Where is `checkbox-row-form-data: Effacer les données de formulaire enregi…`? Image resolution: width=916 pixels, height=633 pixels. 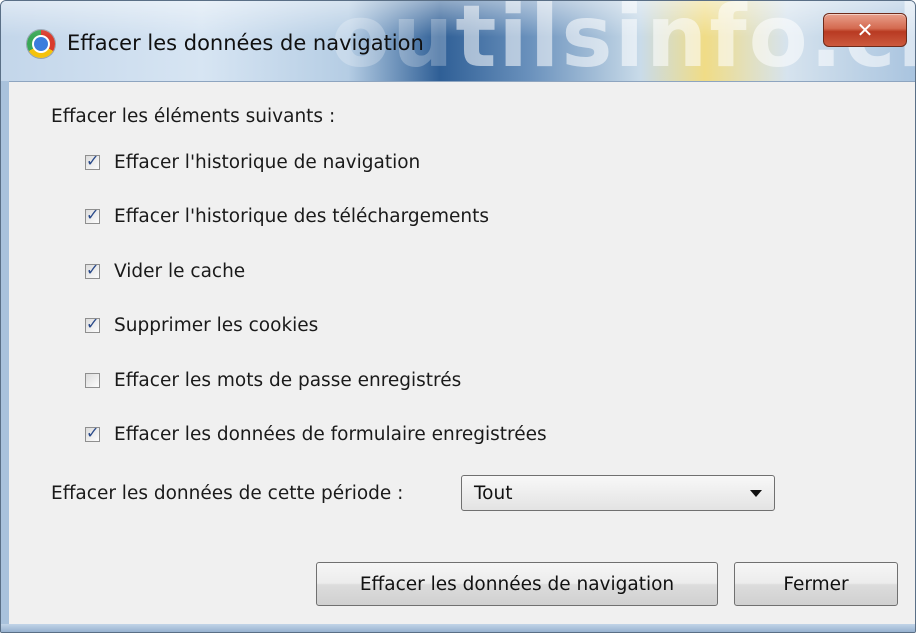
checkbox-row-form-data: Effacer les données de formulaire enregi… is located at coordinates (316, 434).